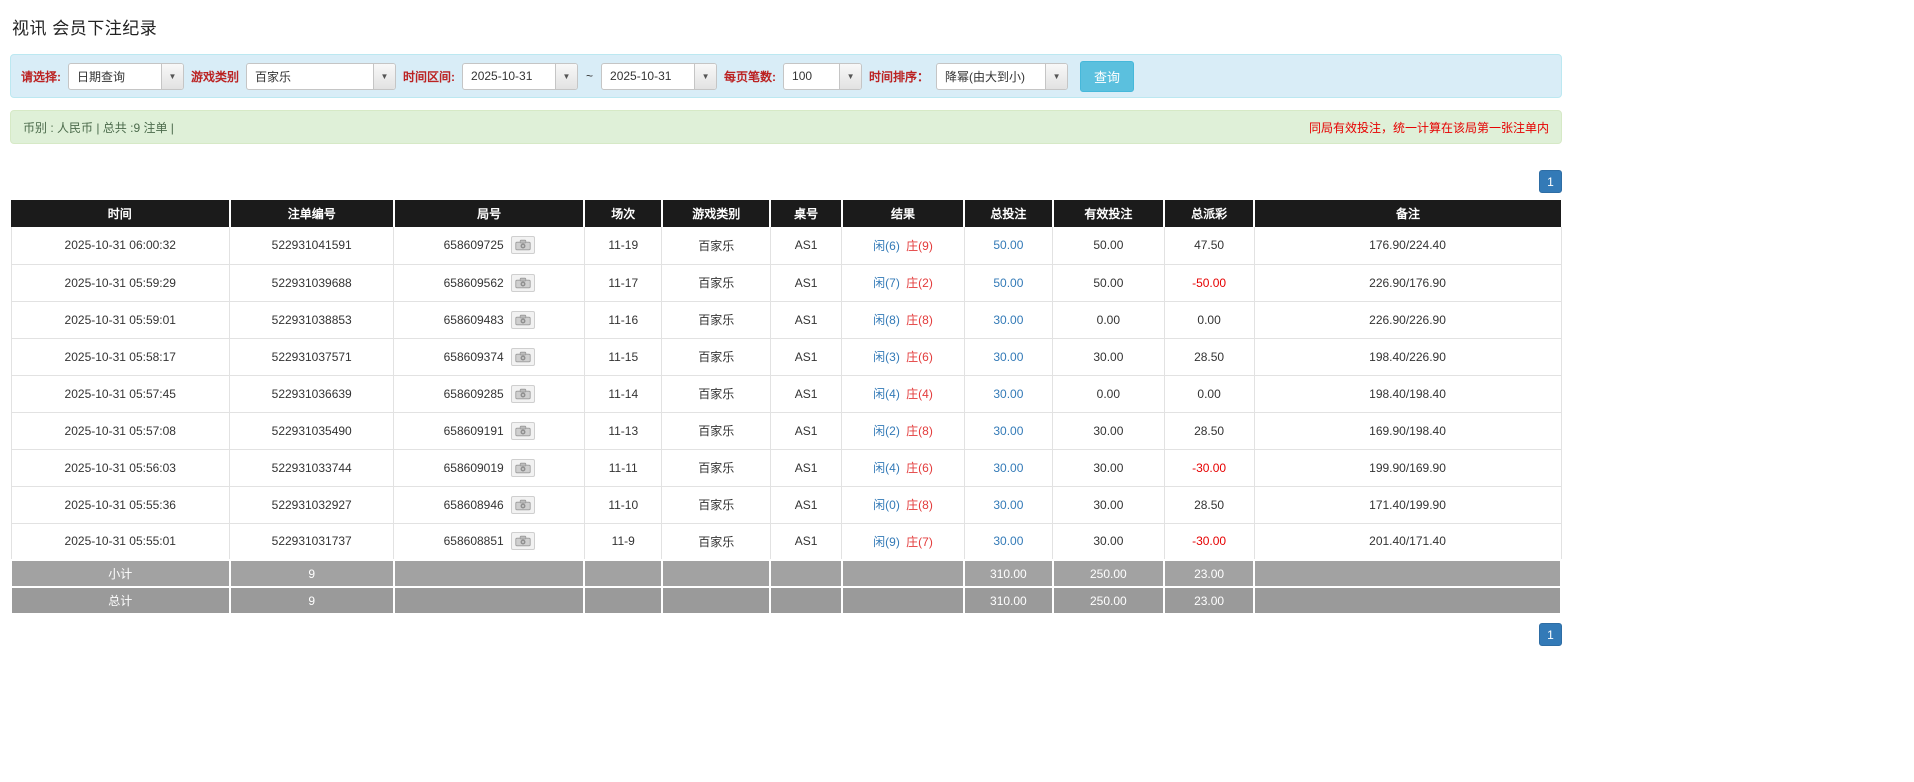 This screenshot has width=1914, height=782. Describe the element at coordinates (903, 356) in the screenshot. I see `cell-result: 闲(3) 庄(6)` at that location.